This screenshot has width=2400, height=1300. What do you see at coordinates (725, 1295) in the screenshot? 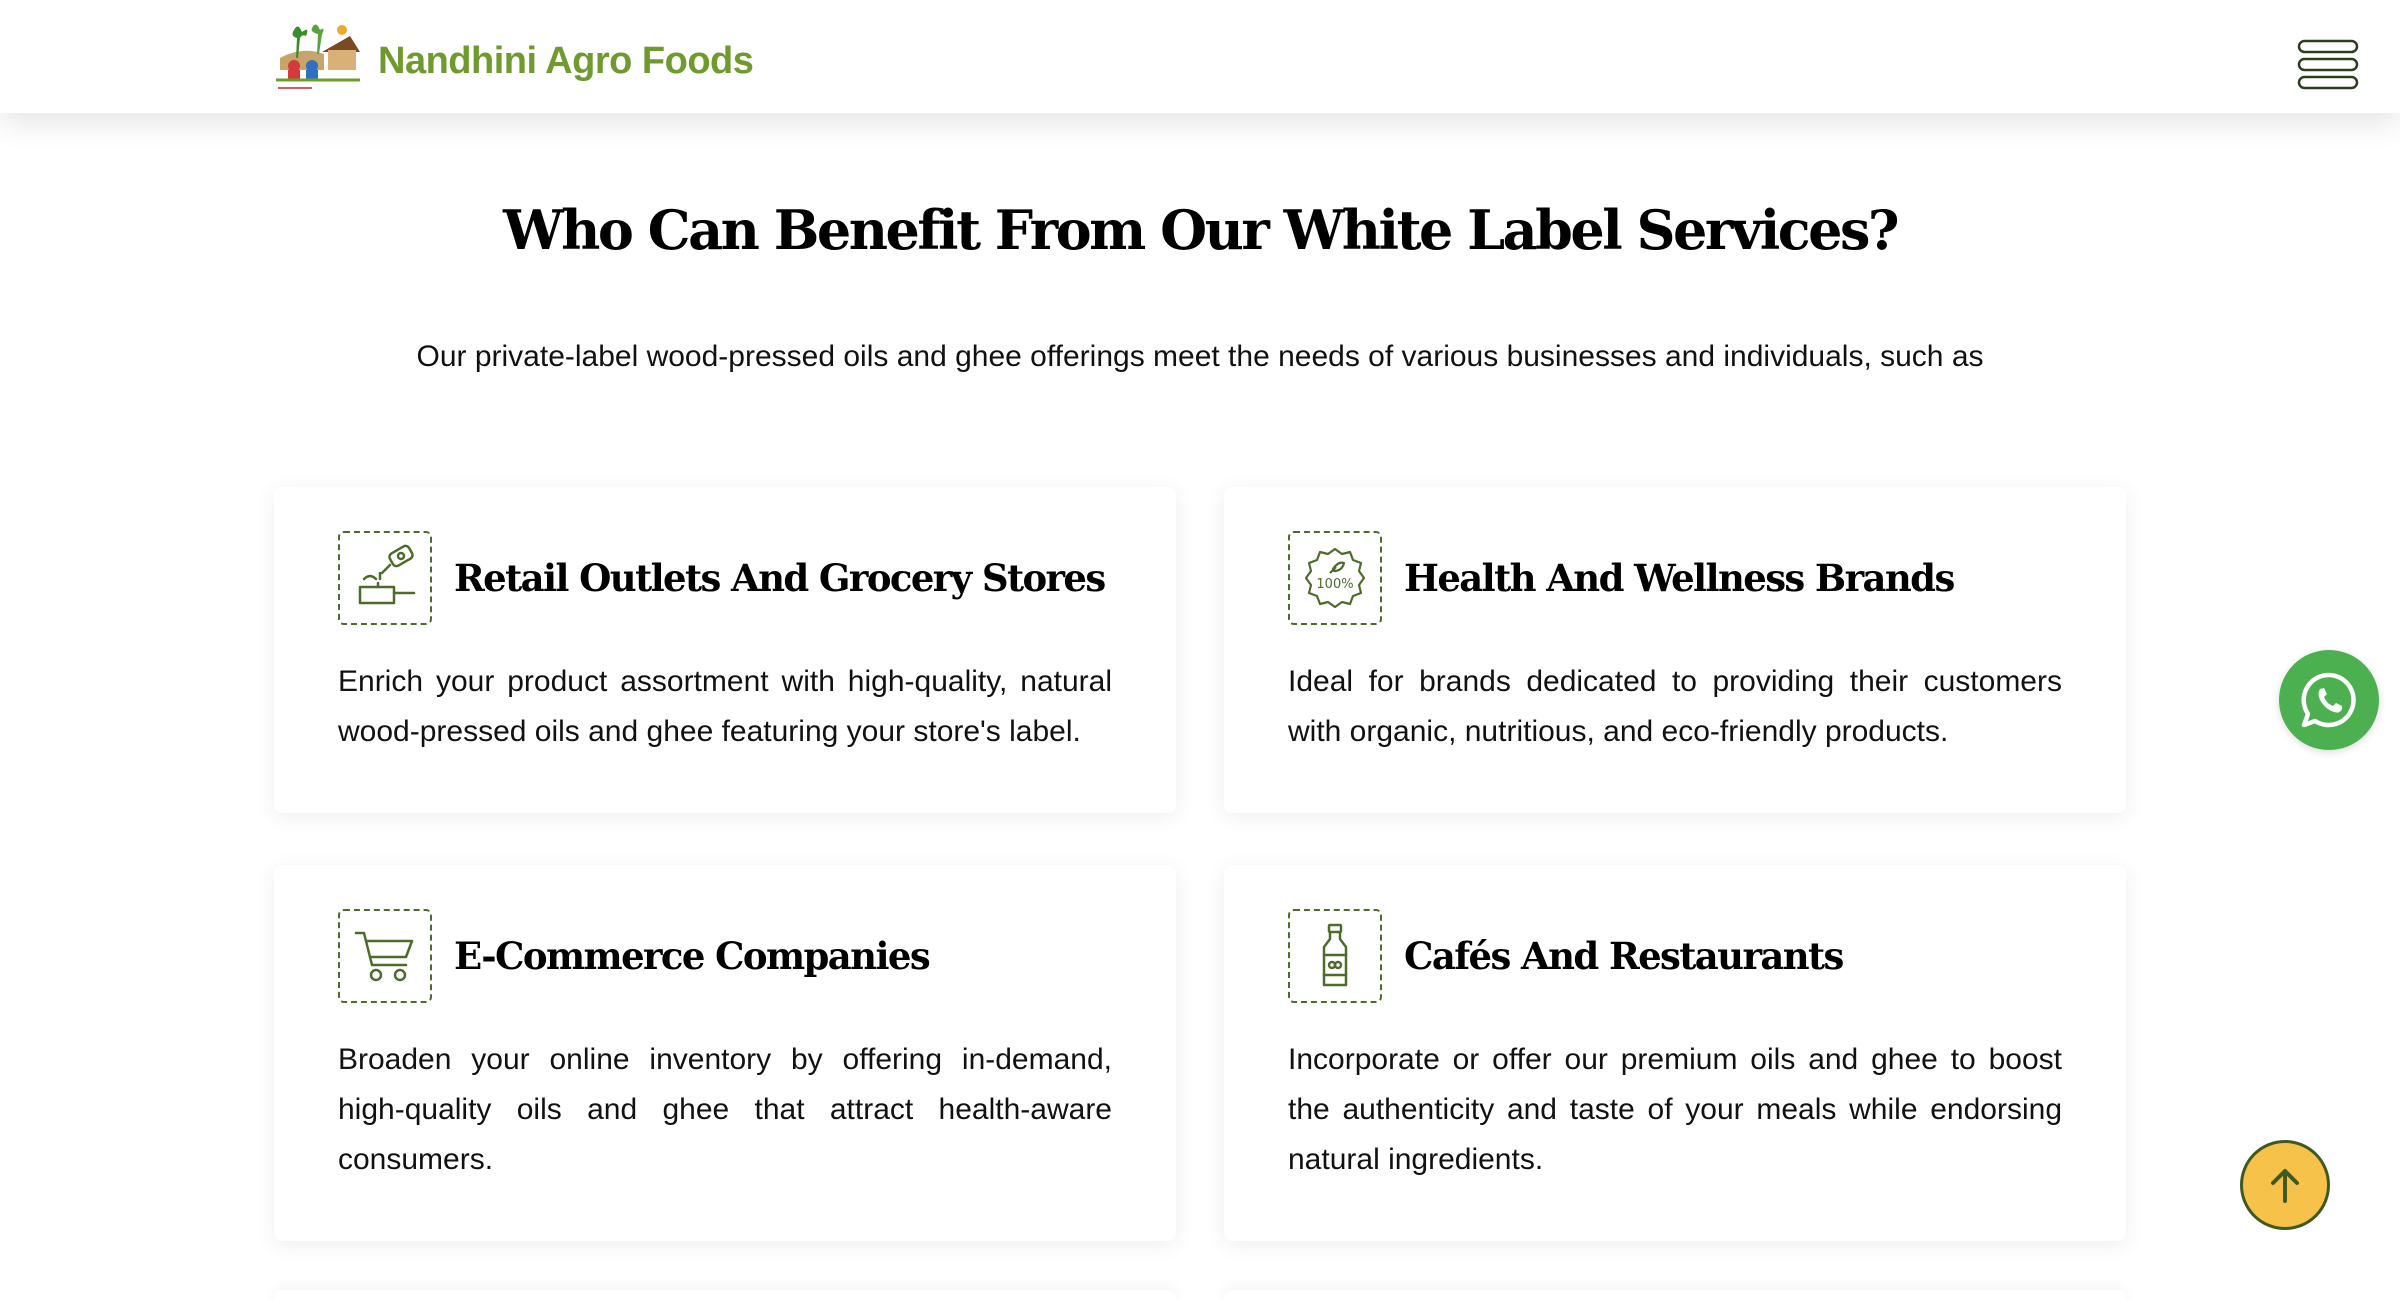
I see `next-card-peek-left` at bounding box center [725, 1295].